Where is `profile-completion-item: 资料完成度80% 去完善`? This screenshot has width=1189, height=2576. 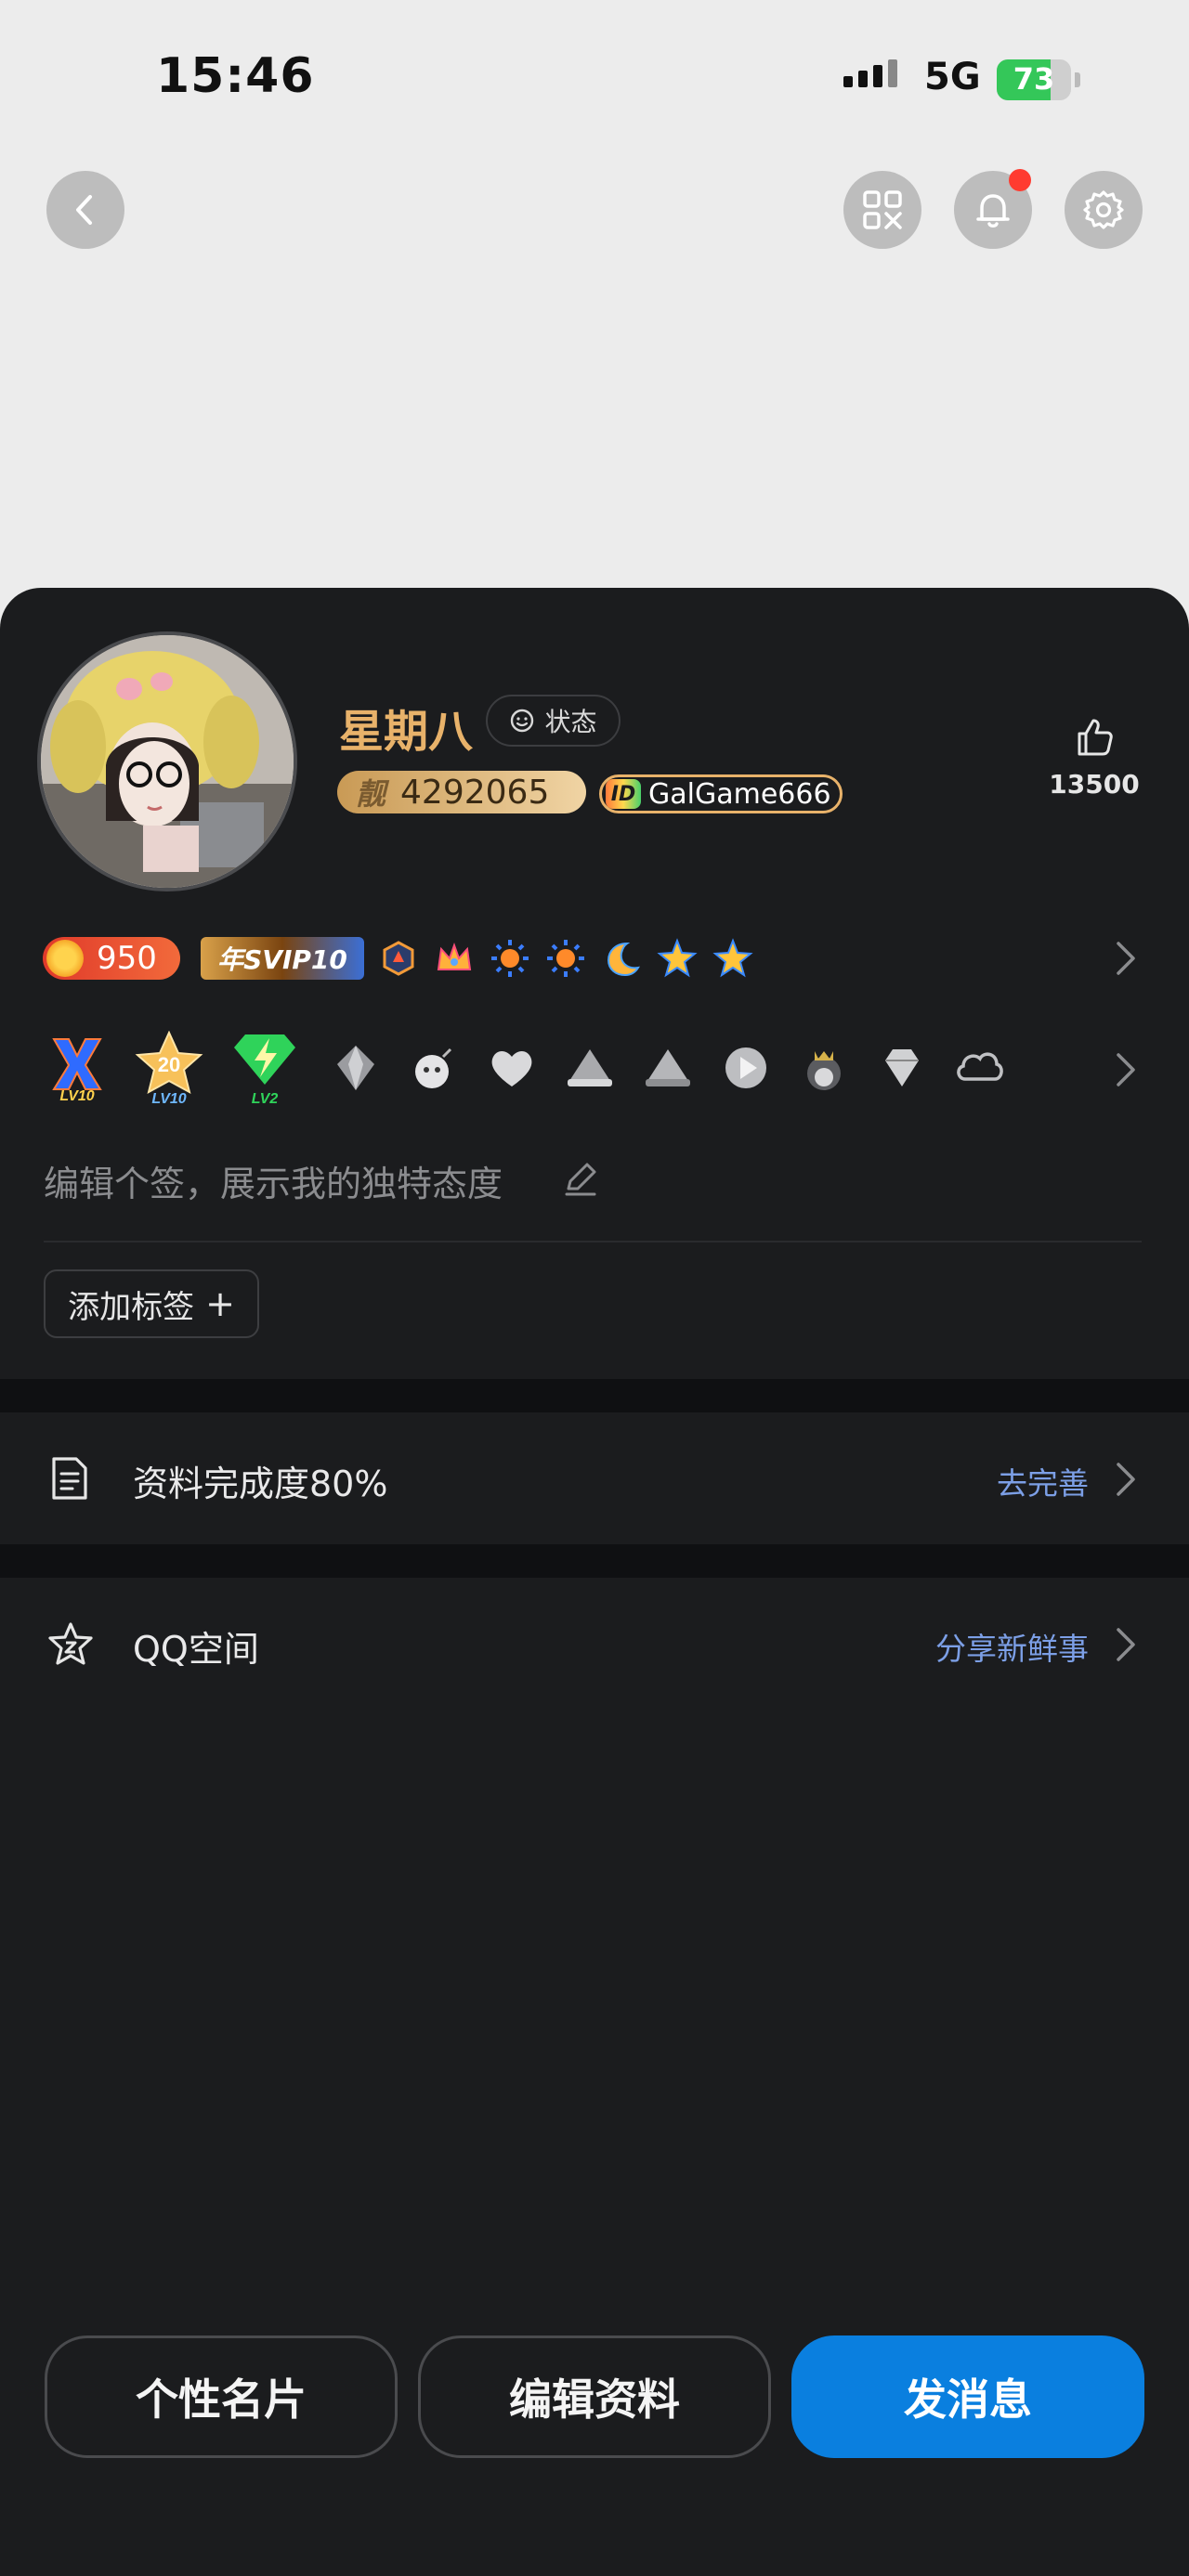 profile-completion-item: 资料完成度80% 去完善 is located at coordinates (594, 1478).